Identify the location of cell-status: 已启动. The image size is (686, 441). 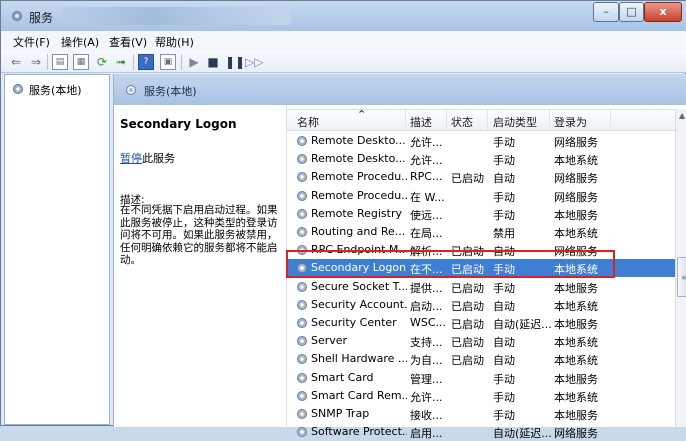
(467, 288).